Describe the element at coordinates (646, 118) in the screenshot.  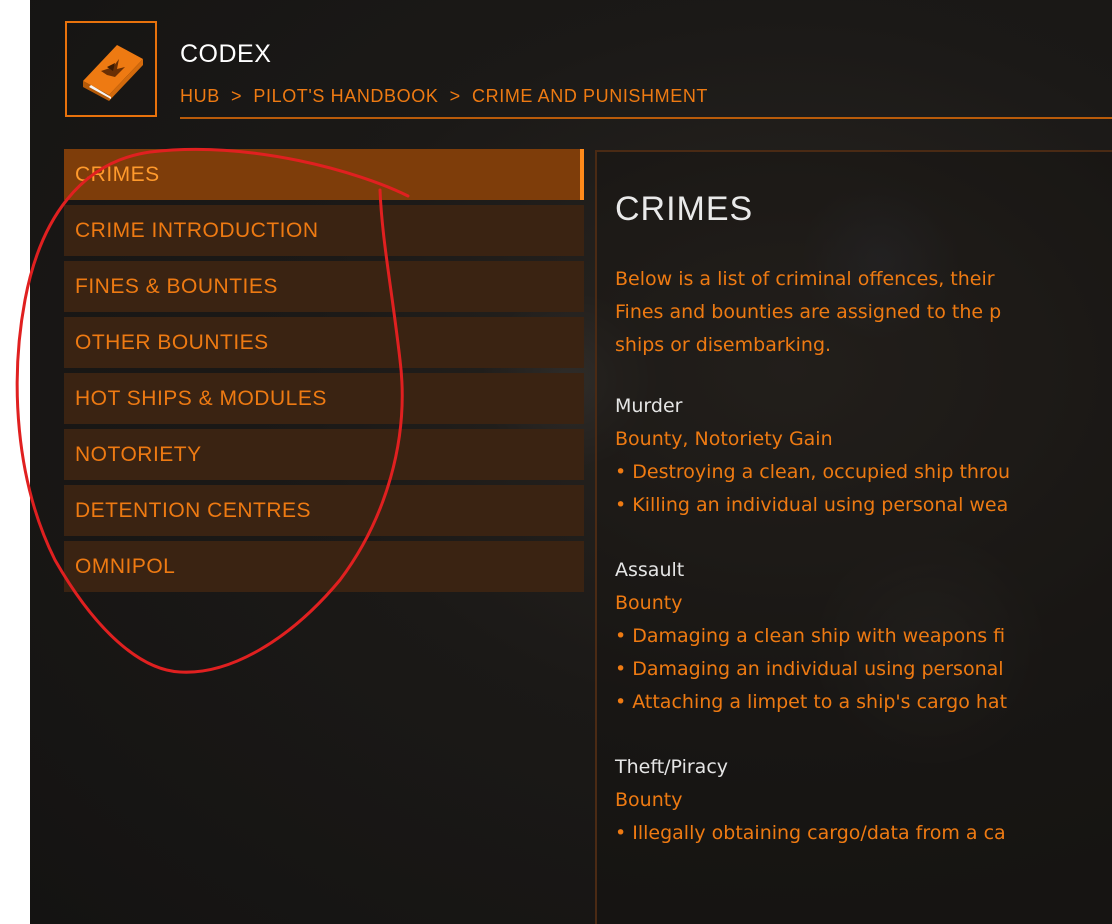
I see `header-divider` at that location.